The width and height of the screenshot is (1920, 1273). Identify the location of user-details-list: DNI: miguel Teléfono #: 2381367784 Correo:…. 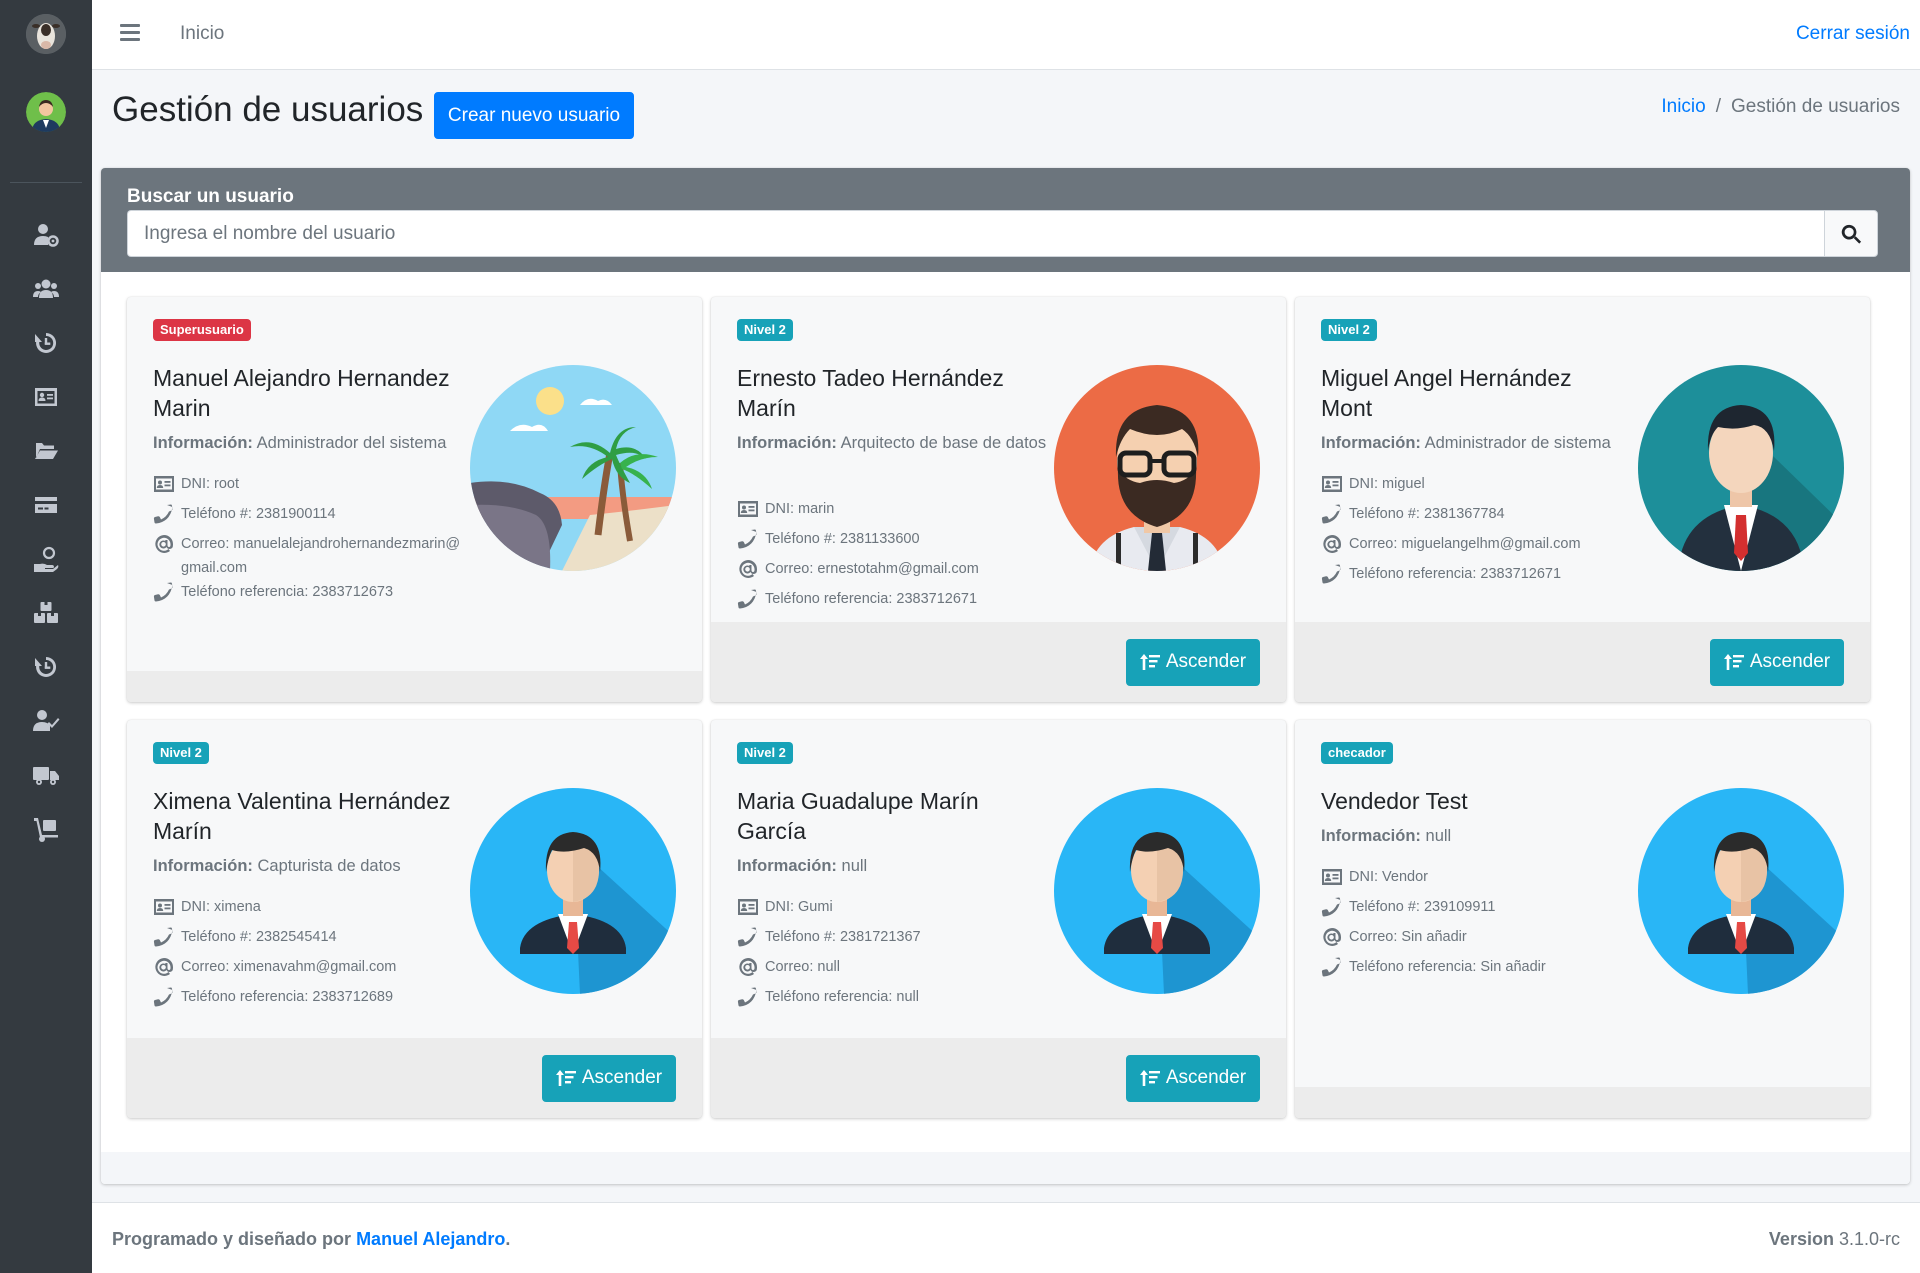
(1476, 532).